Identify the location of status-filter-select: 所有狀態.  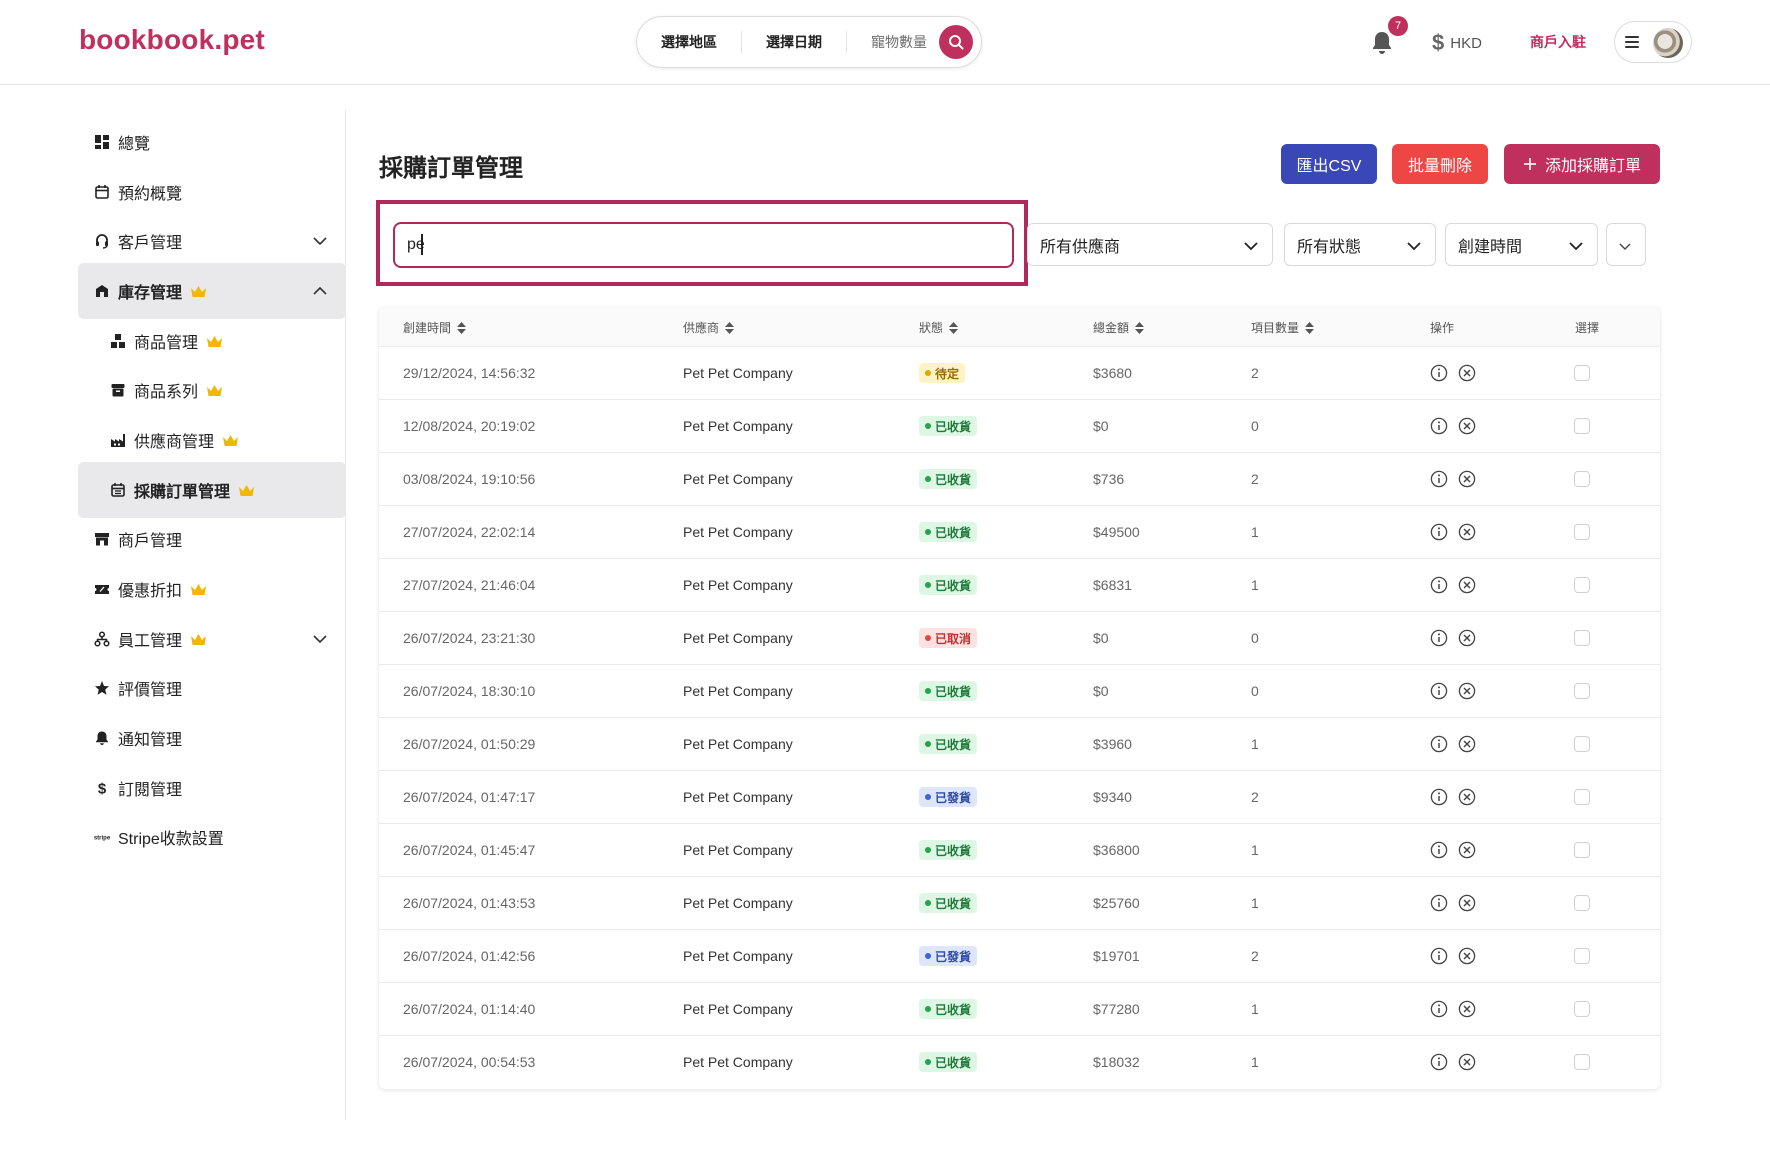
(1360, 244).